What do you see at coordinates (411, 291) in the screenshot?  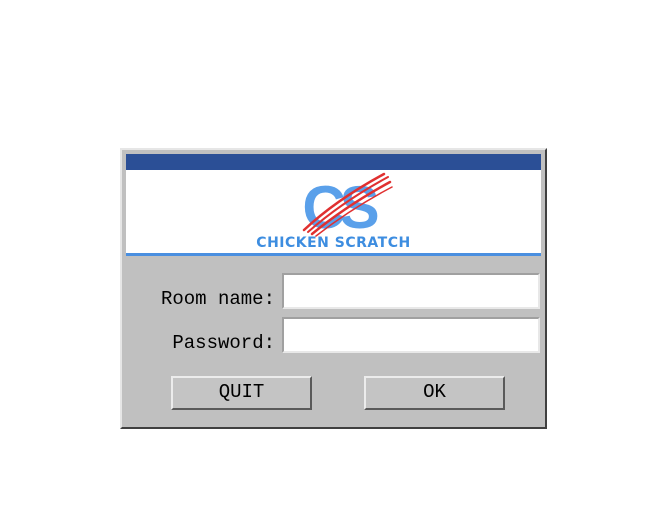 I see `room-name-input` at bounding box center [411, 291].